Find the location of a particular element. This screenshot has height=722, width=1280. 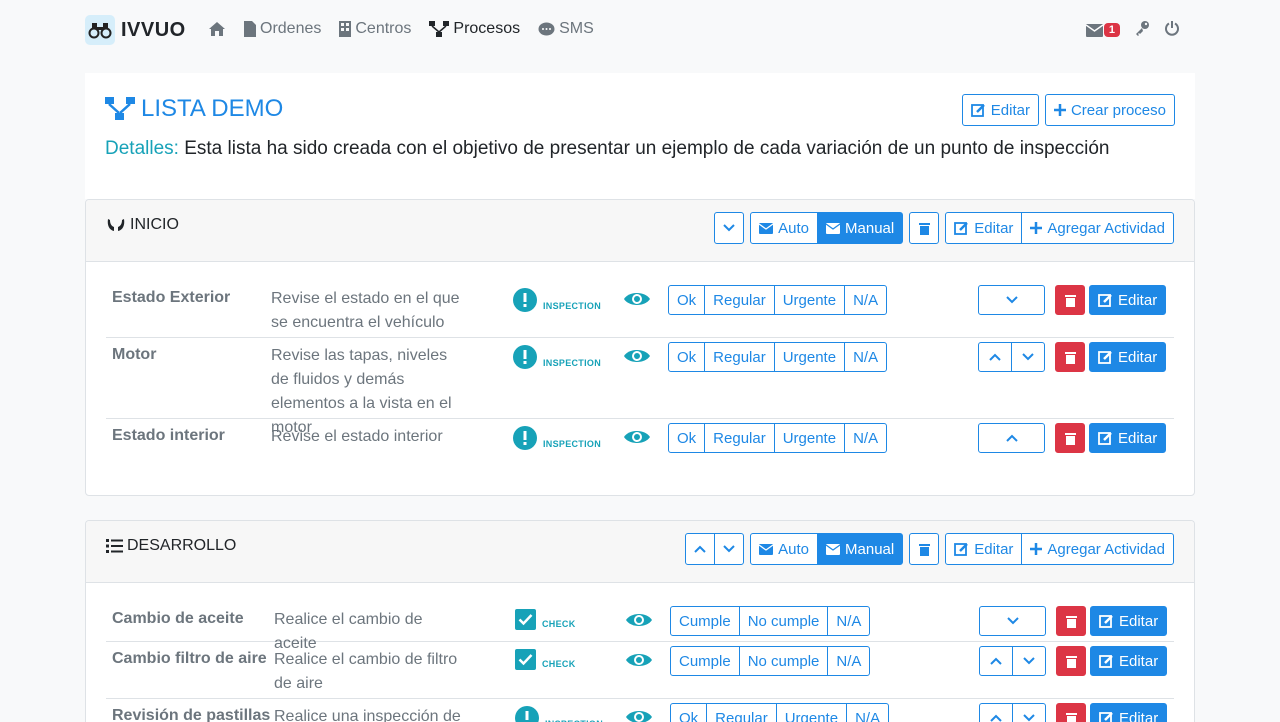

list-icon is located at coordinates (114, 546).